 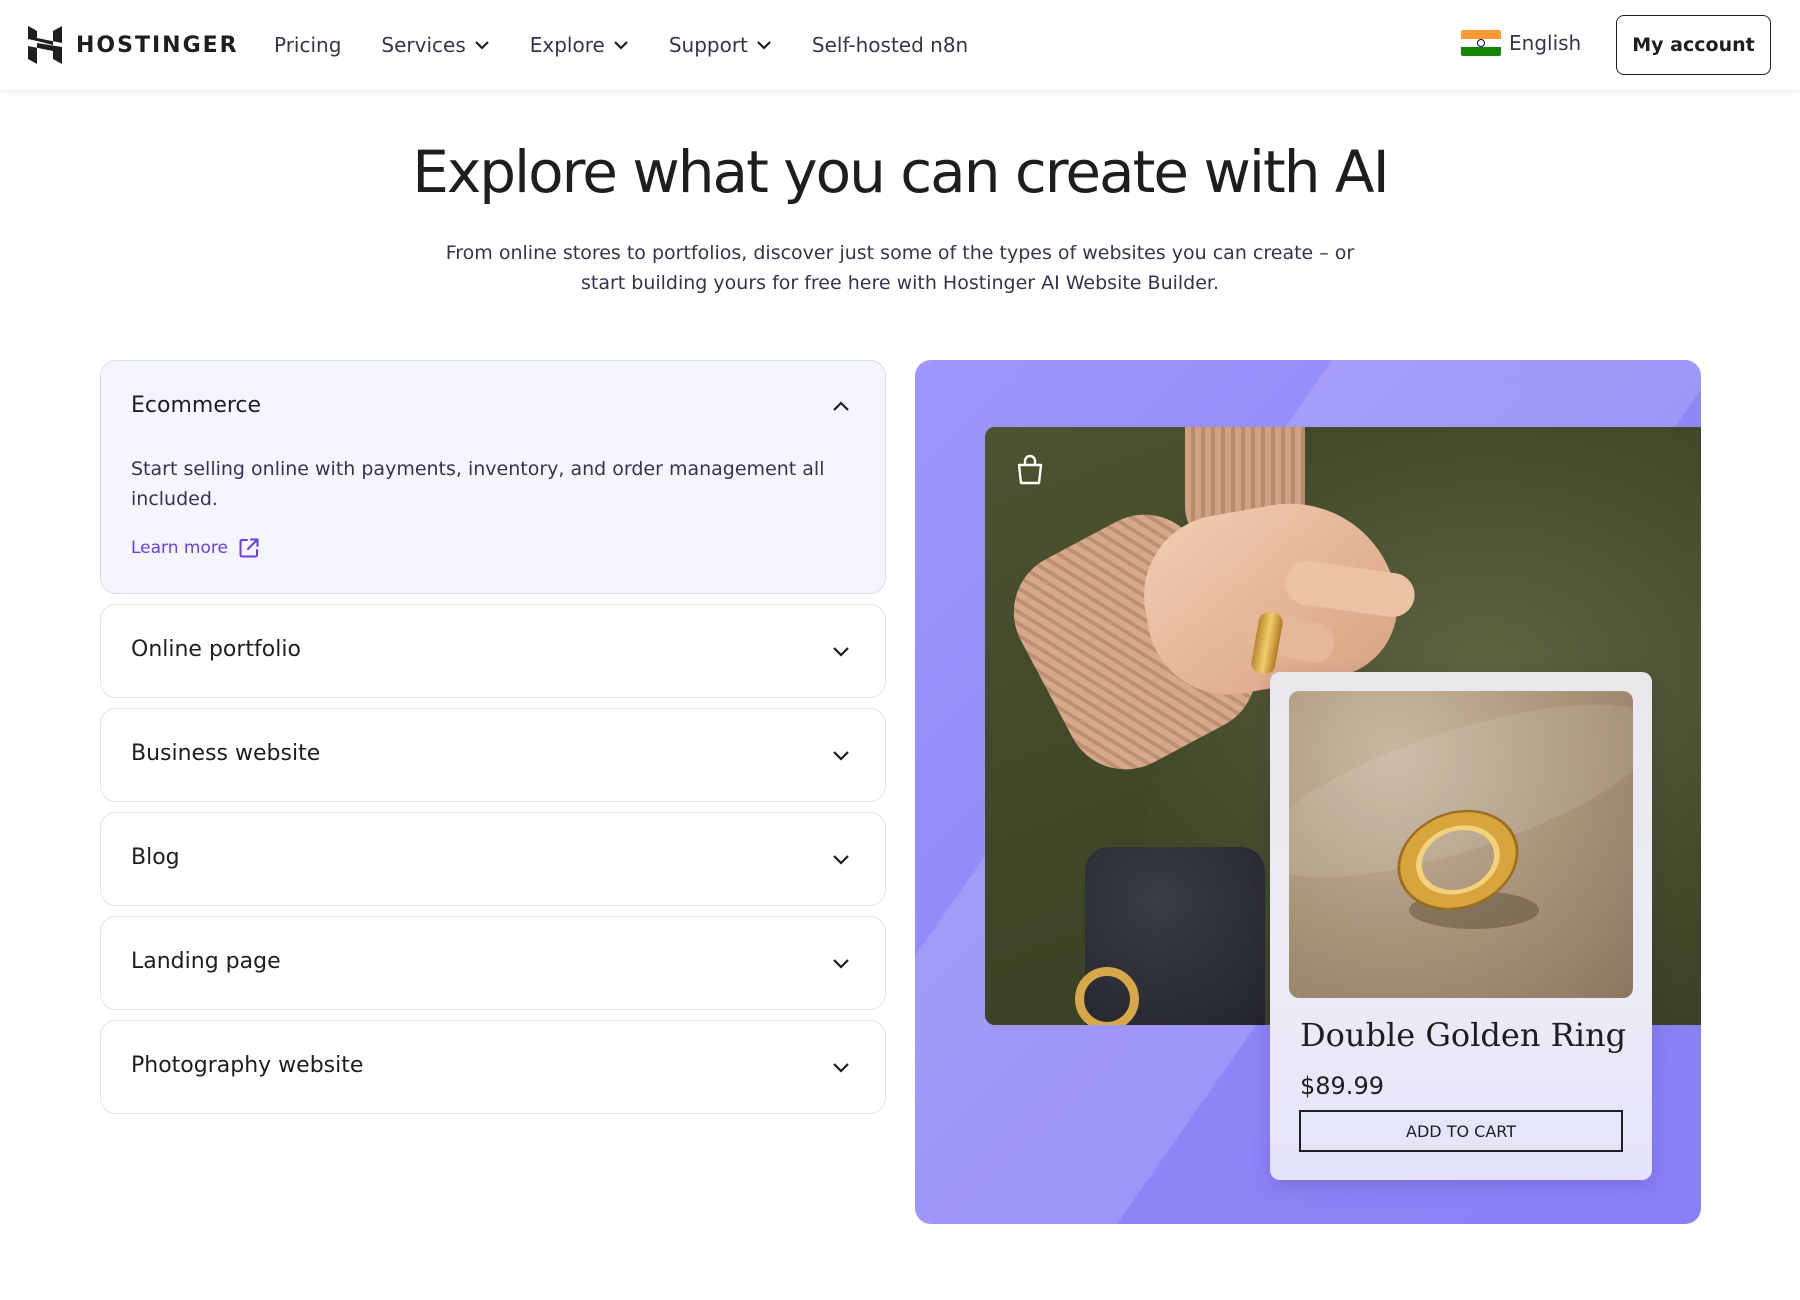 What do you see at coordinates (247, 1065) in the screenshot?
I see `accordion-item-title: Photography website` at bounding box center [247, 1065].